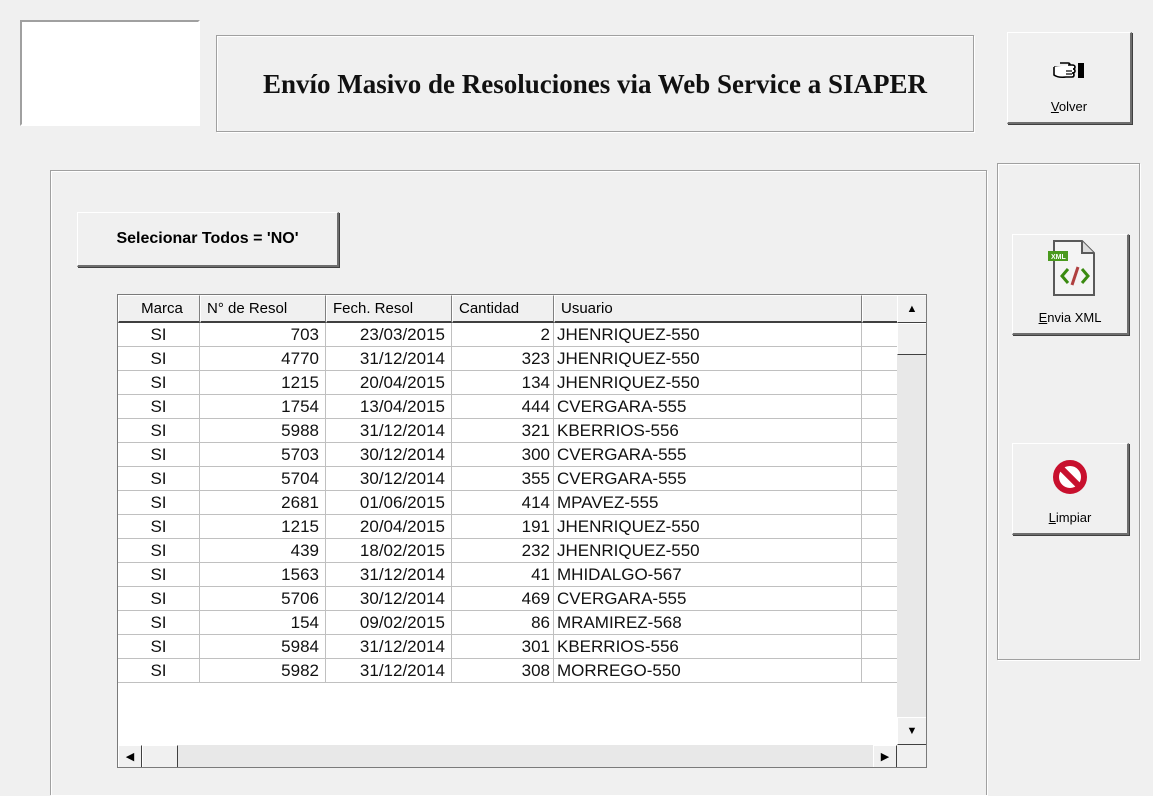  I want to click on table-row: SI 1563 31/12/2014 41 MHIDALGO-567, so click(508, 575).